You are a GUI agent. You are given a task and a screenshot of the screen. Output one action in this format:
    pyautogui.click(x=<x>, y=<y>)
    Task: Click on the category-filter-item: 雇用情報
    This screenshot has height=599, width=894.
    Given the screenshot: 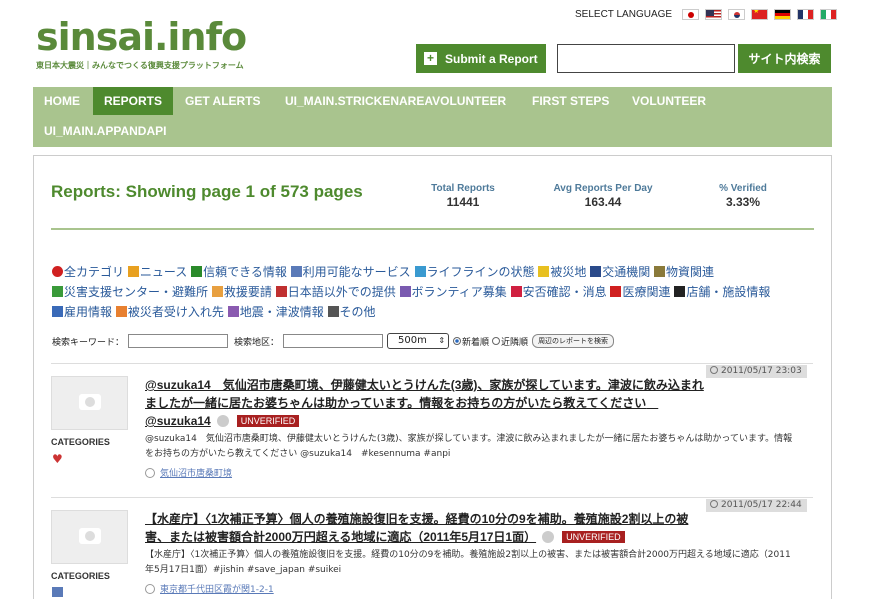 What is the action you would take?
    pyautogui.click(x=82, y=312)
    